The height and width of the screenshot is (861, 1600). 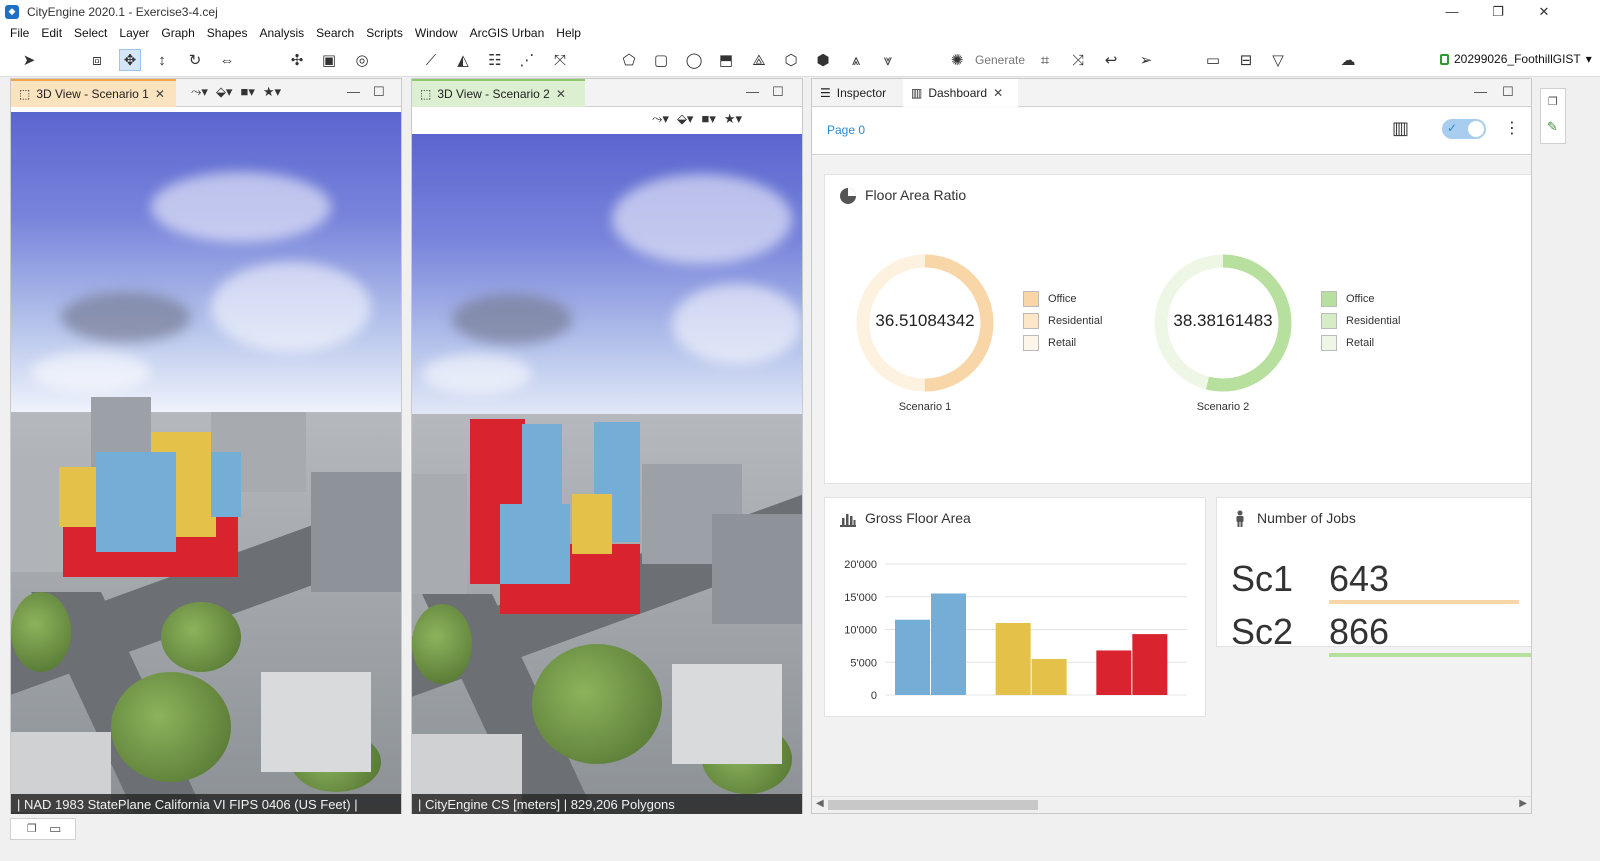 I want to click on folder-icon: ▭, so click(x=55, y=829).